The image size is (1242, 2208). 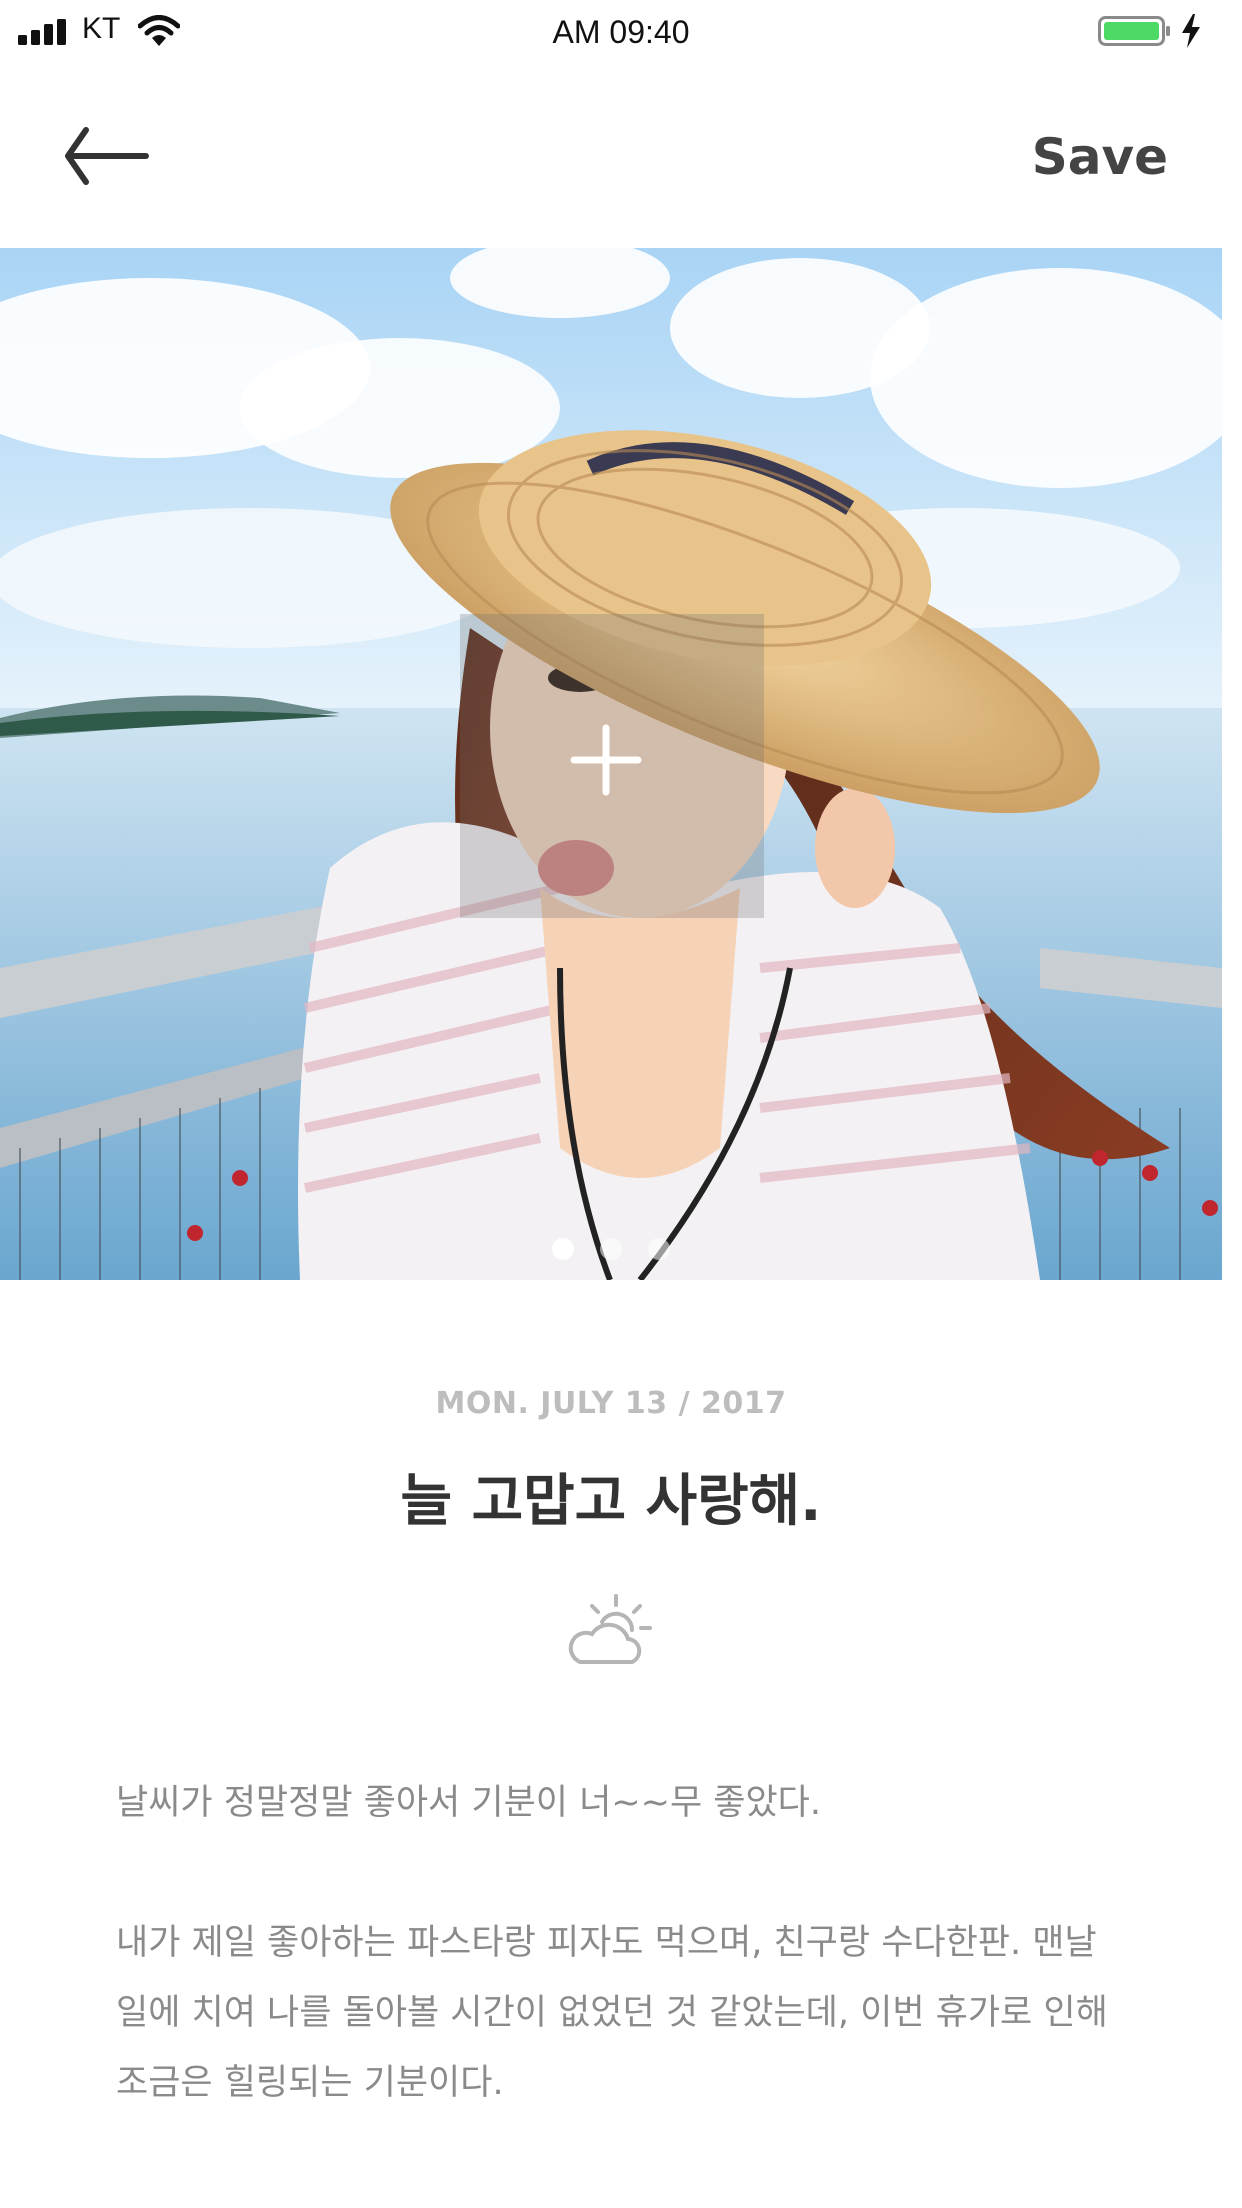 What do you see at coordinates (610, 1632) in the screenshot?
I see `partly-cloudy-icon` at bounding box center [610, 1632].